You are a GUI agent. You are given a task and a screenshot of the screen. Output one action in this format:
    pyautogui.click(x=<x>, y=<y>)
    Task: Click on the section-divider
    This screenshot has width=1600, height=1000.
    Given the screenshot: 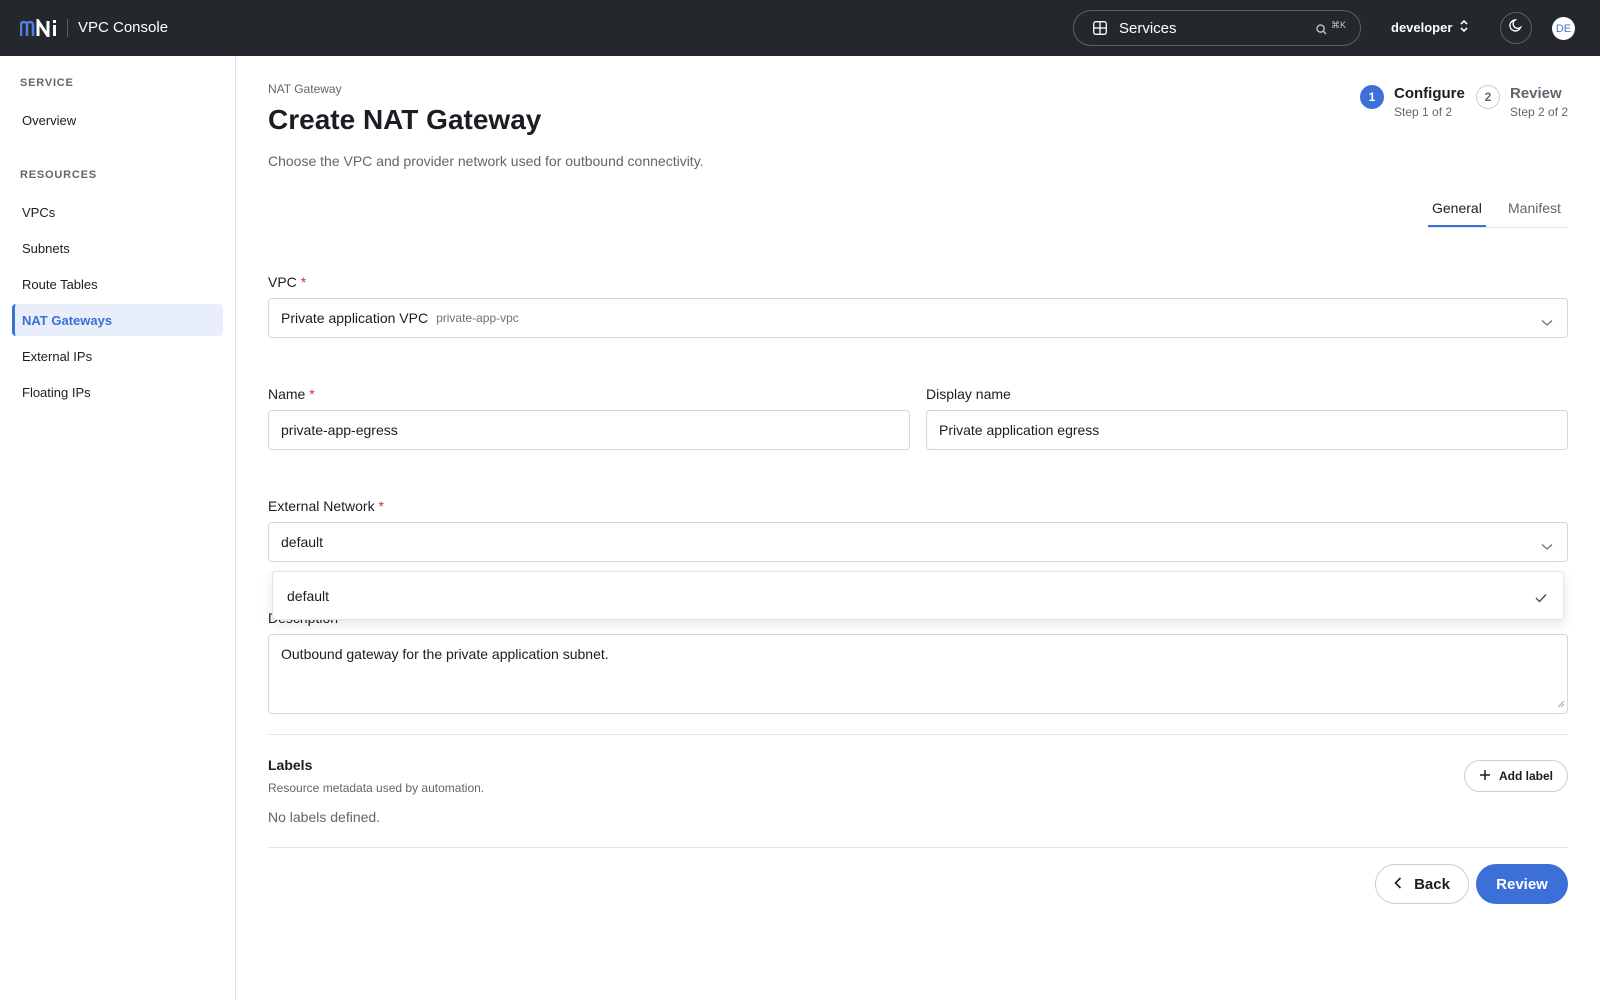 What is the action you would take?
    pyautogui.click(x=918, y=734)
    